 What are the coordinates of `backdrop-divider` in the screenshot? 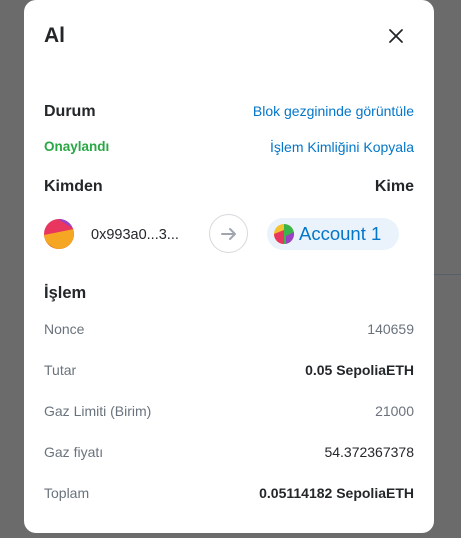 It's located at (447, 274).